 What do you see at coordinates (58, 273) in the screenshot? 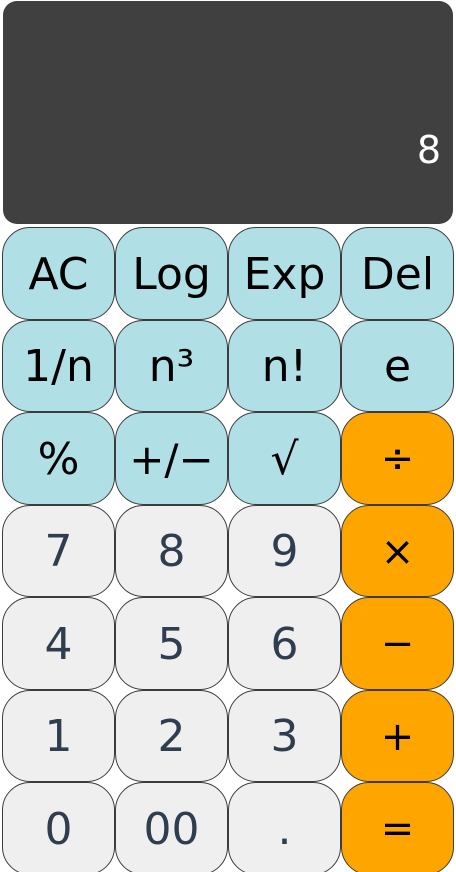
I see `ac-button: AC` at bounding box center [58, 273].